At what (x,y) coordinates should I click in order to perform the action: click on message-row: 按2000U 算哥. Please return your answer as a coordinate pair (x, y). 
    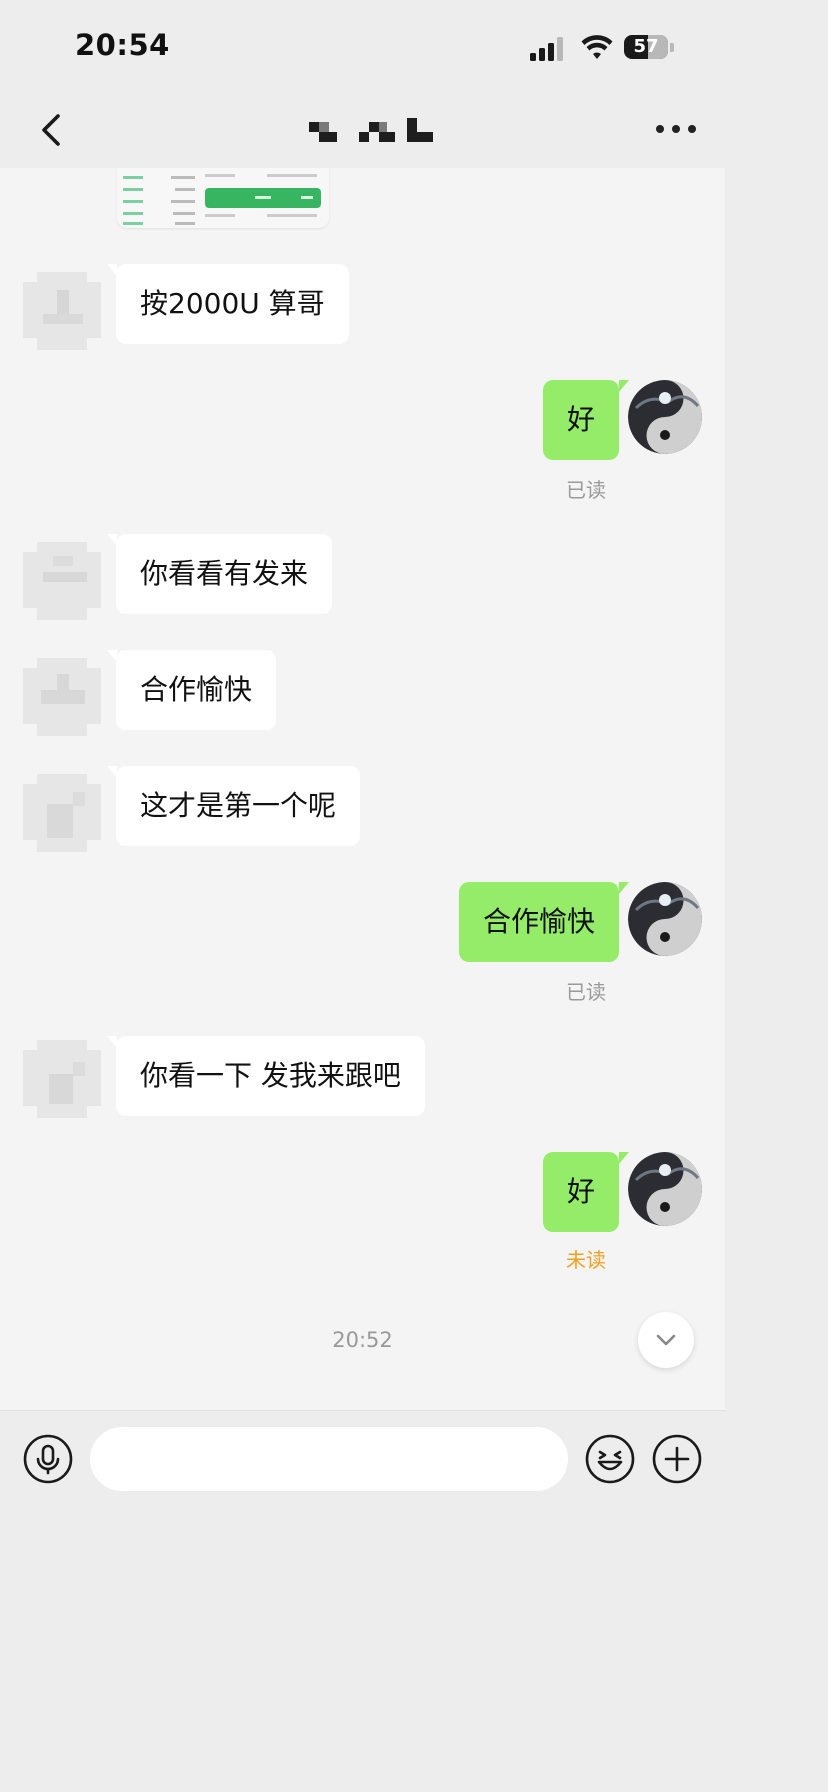
    Looking at the image, I should click on (362, 309).